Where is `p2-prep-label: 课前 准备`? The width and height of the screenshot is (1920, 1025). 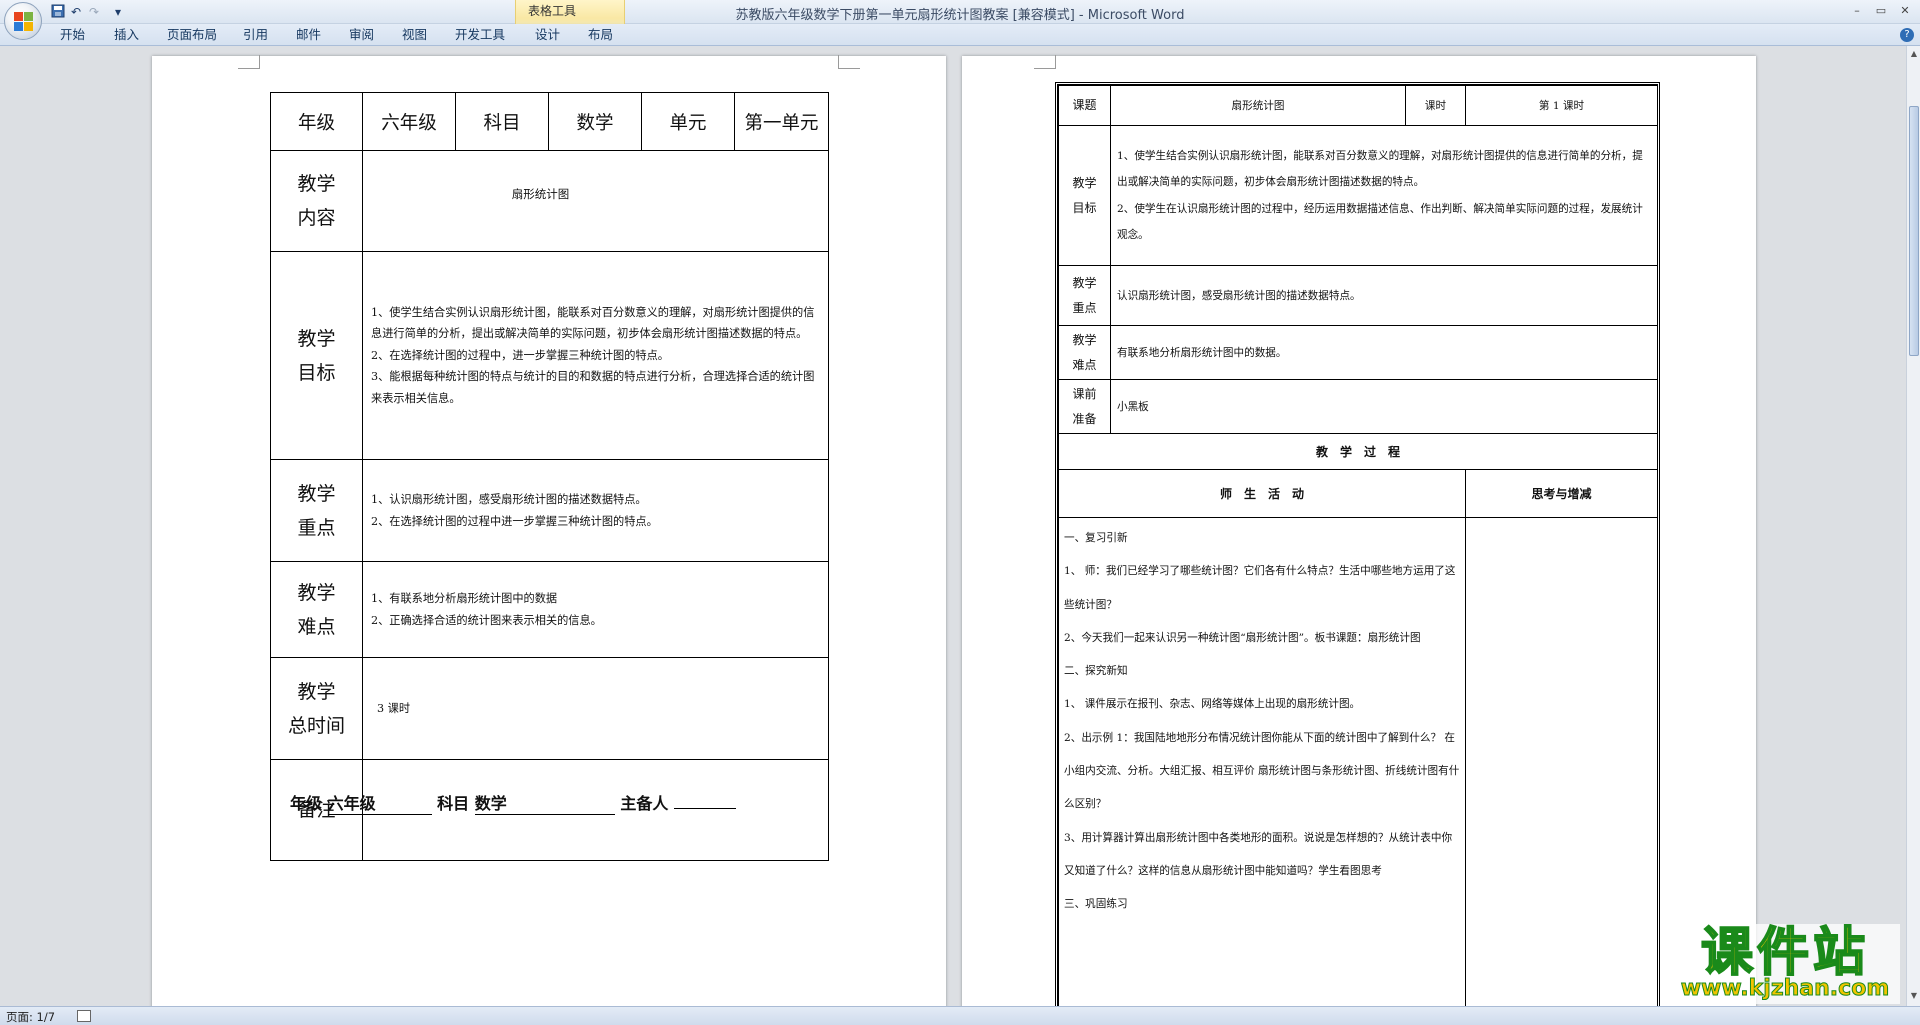
p2-prep-label: 课前 准备 is located at coordinates (1084, 406).